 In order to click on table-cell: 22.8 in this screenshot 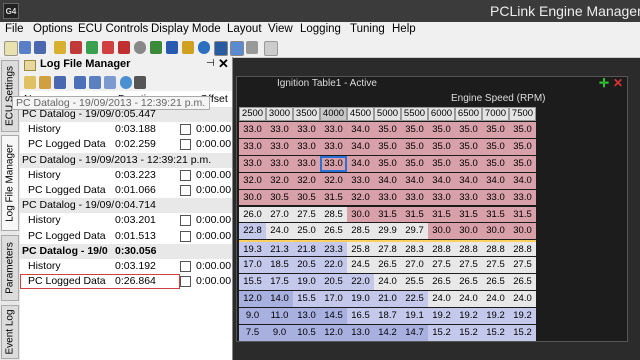, I will do `click(252, 231)`.